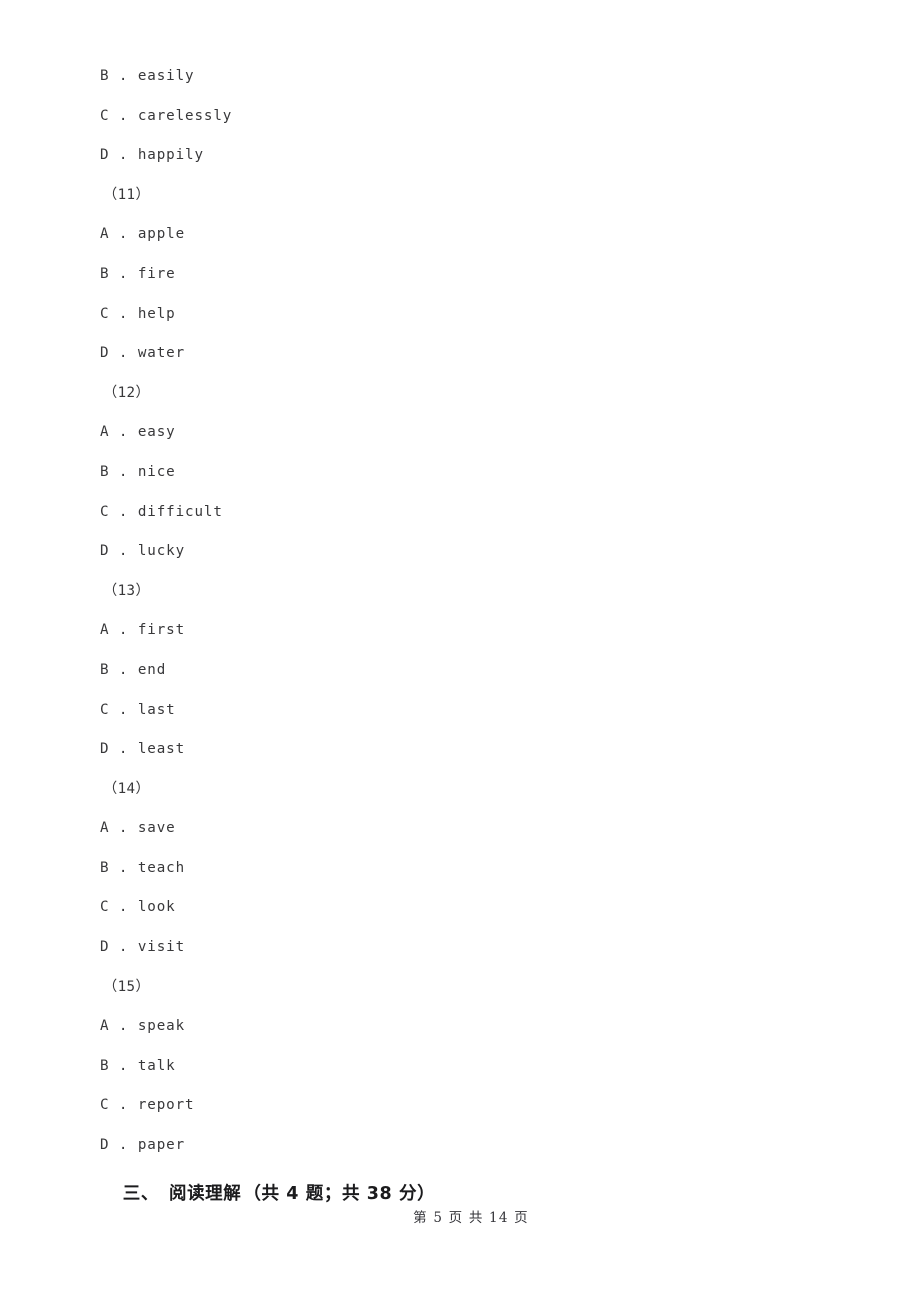  I want to click on option-text: teach, so click(161, 867).